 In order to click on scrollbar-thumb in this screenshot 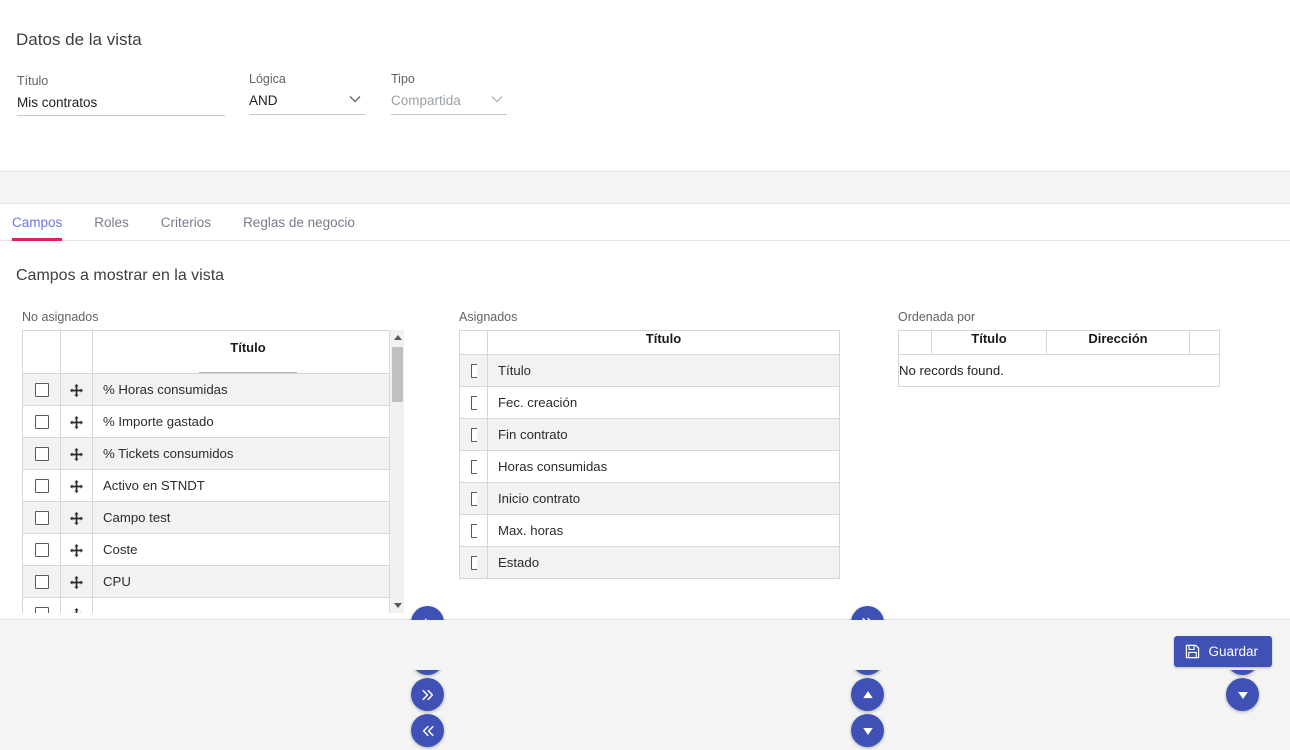, I will do `click(397, 374)`.